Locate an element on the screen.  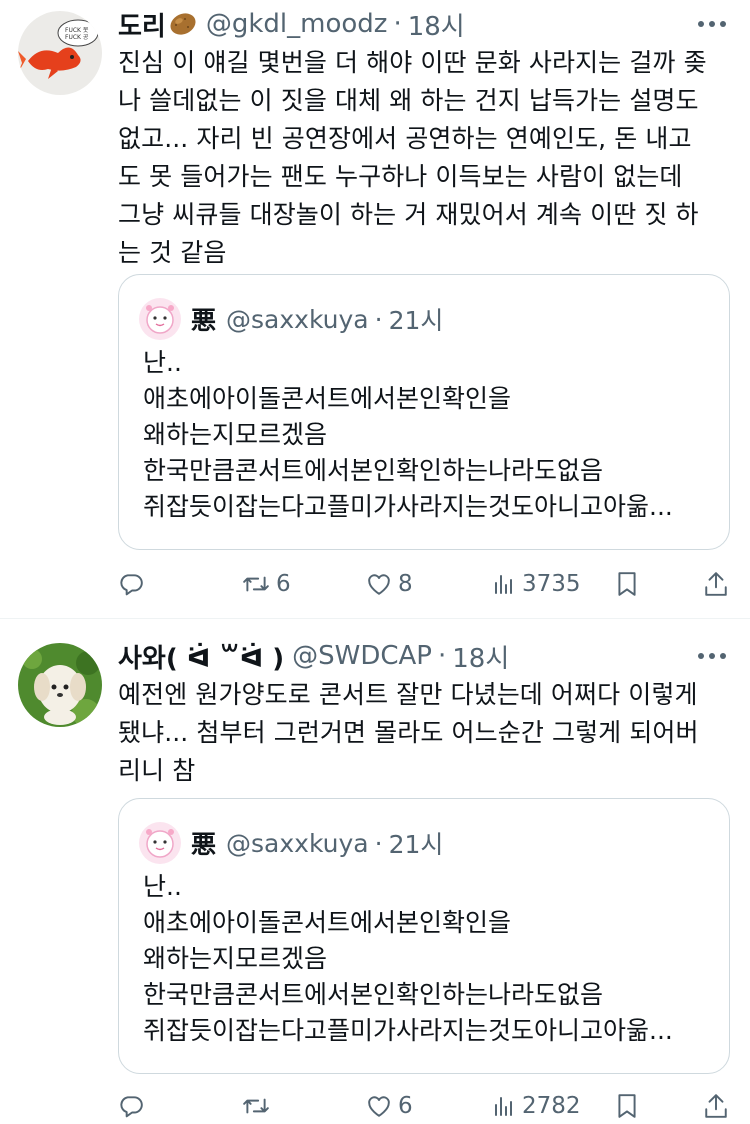
svg-text: FUCK 못 is located at coordinates (77, 30).